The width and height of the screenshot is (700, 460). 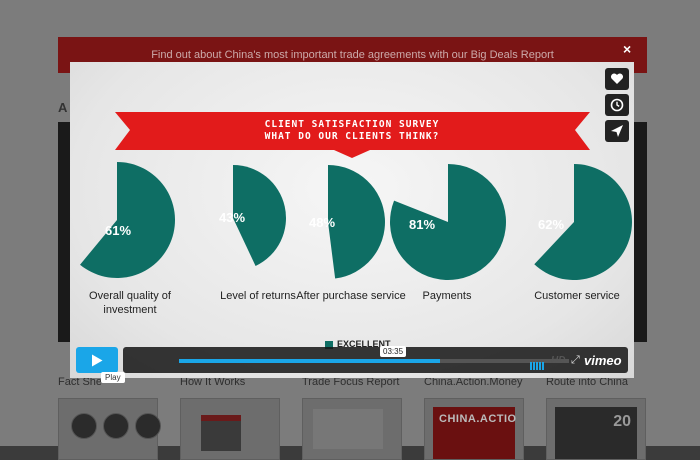 What do you see at coordinates (627, 49) in the screenshot?
I see `close-icon: ×` at bounding box center [627, 49].